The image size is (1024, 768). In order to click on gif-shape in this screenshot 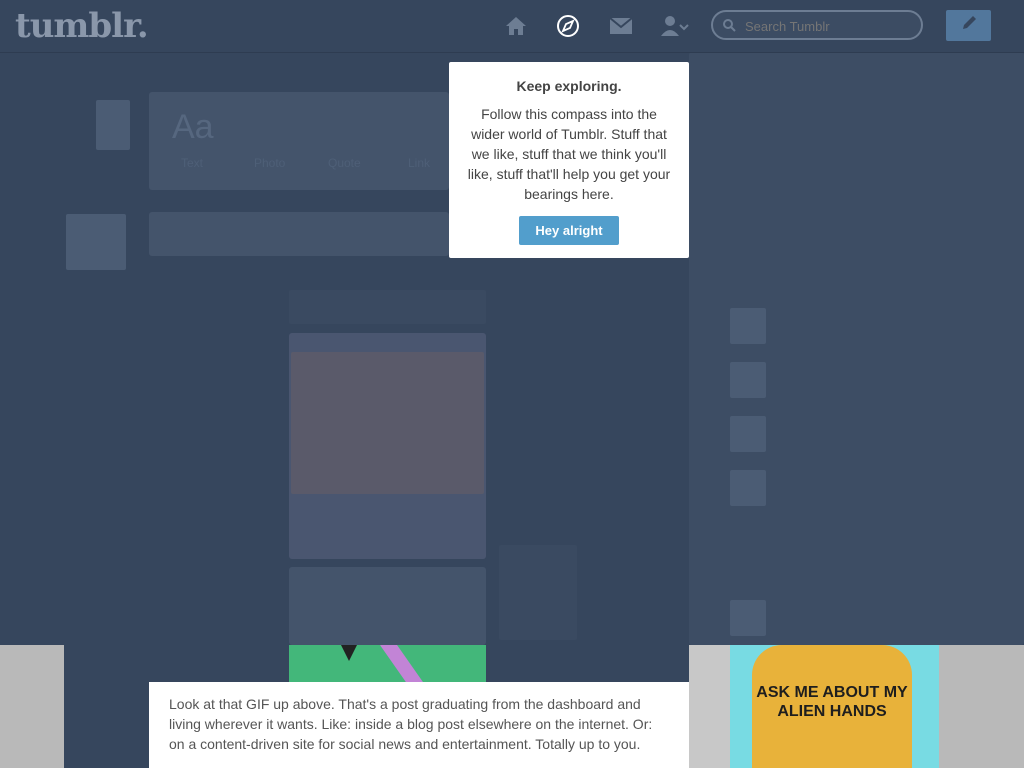, I will do `click(349, 653)`.